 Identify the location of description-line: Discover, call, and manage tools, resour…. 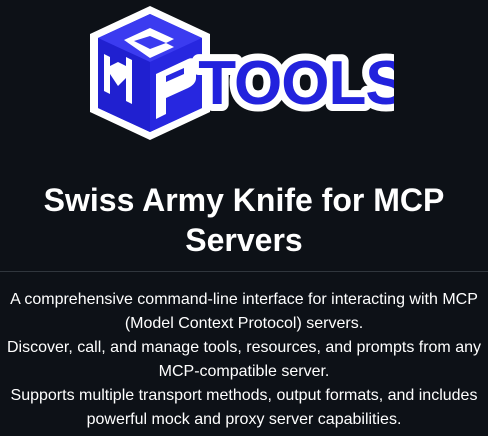
(244, 359).